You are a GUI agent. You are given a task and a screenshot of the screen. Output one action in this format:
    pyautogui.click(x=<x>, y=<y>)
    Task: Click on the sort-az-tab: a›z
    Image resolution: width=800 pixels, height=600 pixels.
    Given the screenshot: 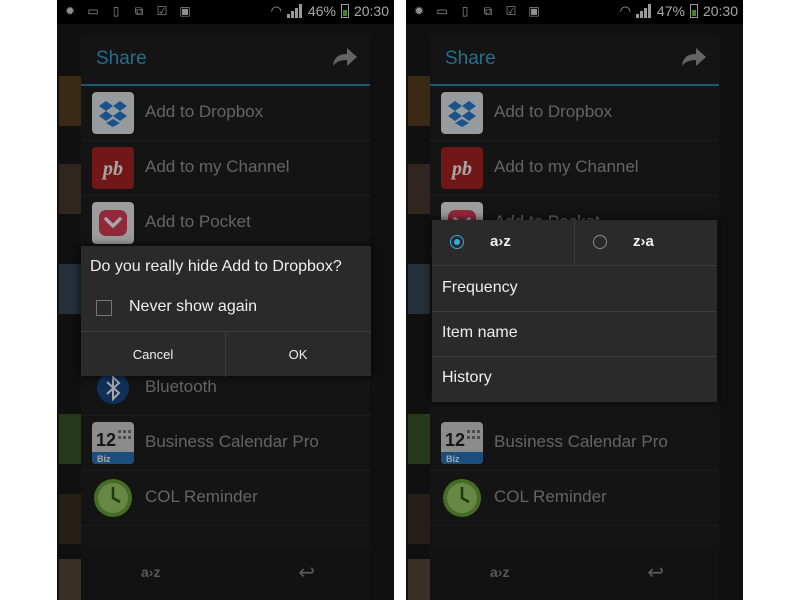 What is the action you would take?
    pyautogui.click(x=503, y=243)
    